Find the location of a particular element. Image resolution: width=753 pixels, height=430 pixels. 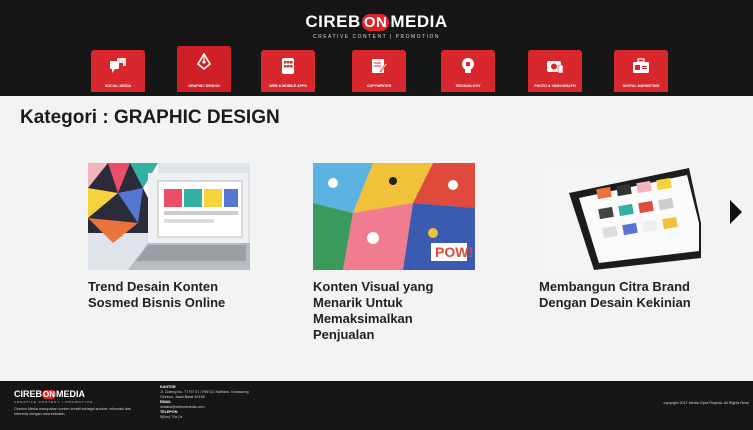

street-art-image: POW! is located at coordinates (394, 216).